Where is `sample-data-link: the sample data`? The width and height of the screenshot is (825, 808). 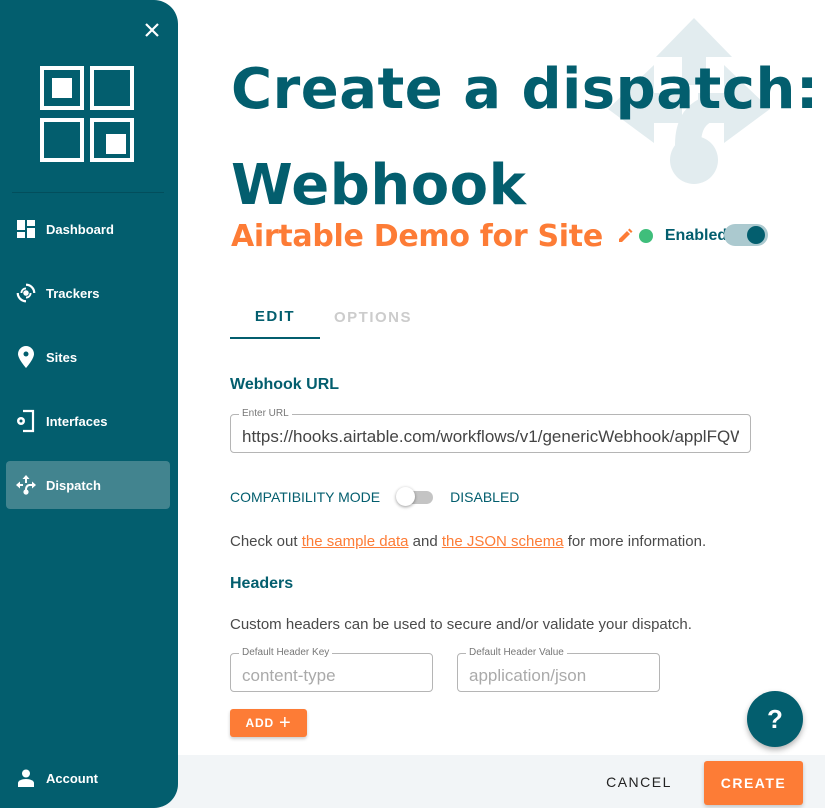 sample-data-link: the sample data is located at coordinates (355, 541).